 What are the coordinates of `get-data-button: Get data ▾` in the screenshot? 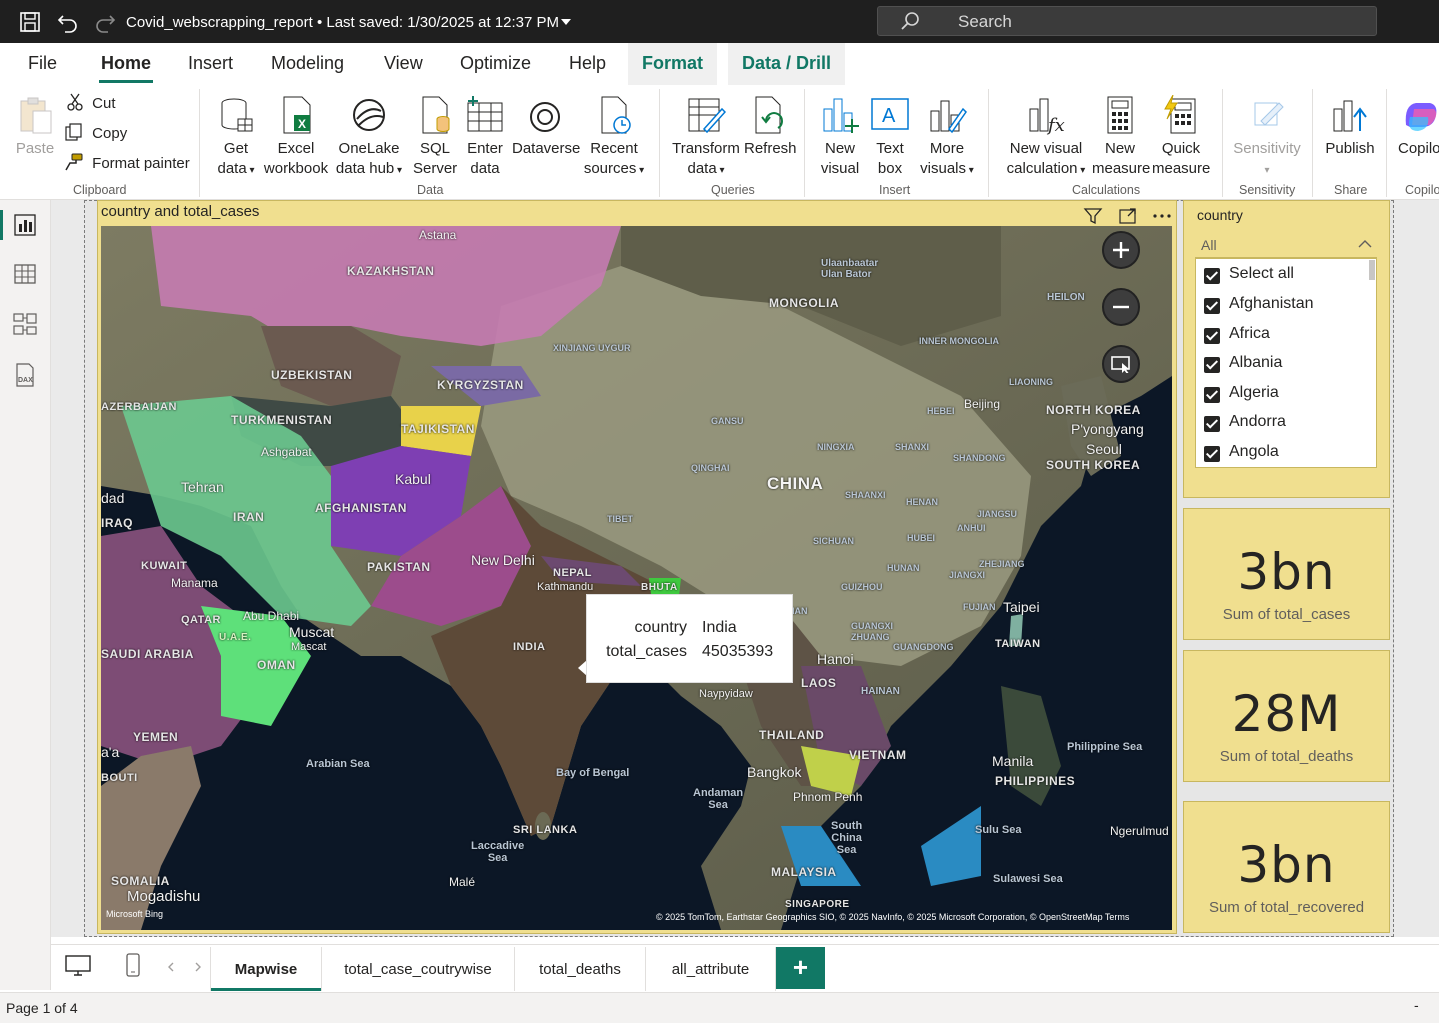 It's located at (236, 138).